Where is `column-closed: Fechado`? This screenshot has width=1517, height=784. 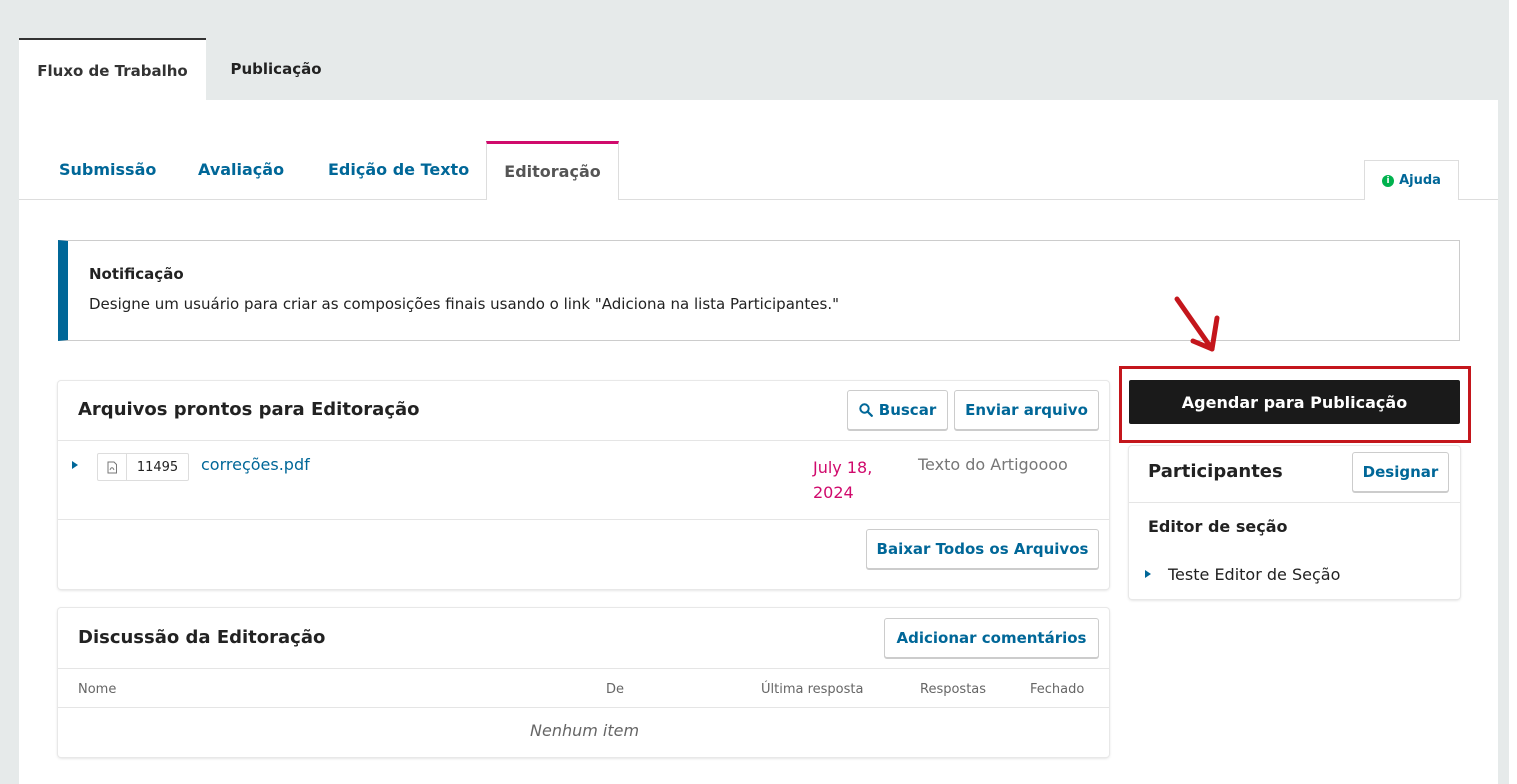
column-closed: Fechado is located at coordinates (1057, 689).